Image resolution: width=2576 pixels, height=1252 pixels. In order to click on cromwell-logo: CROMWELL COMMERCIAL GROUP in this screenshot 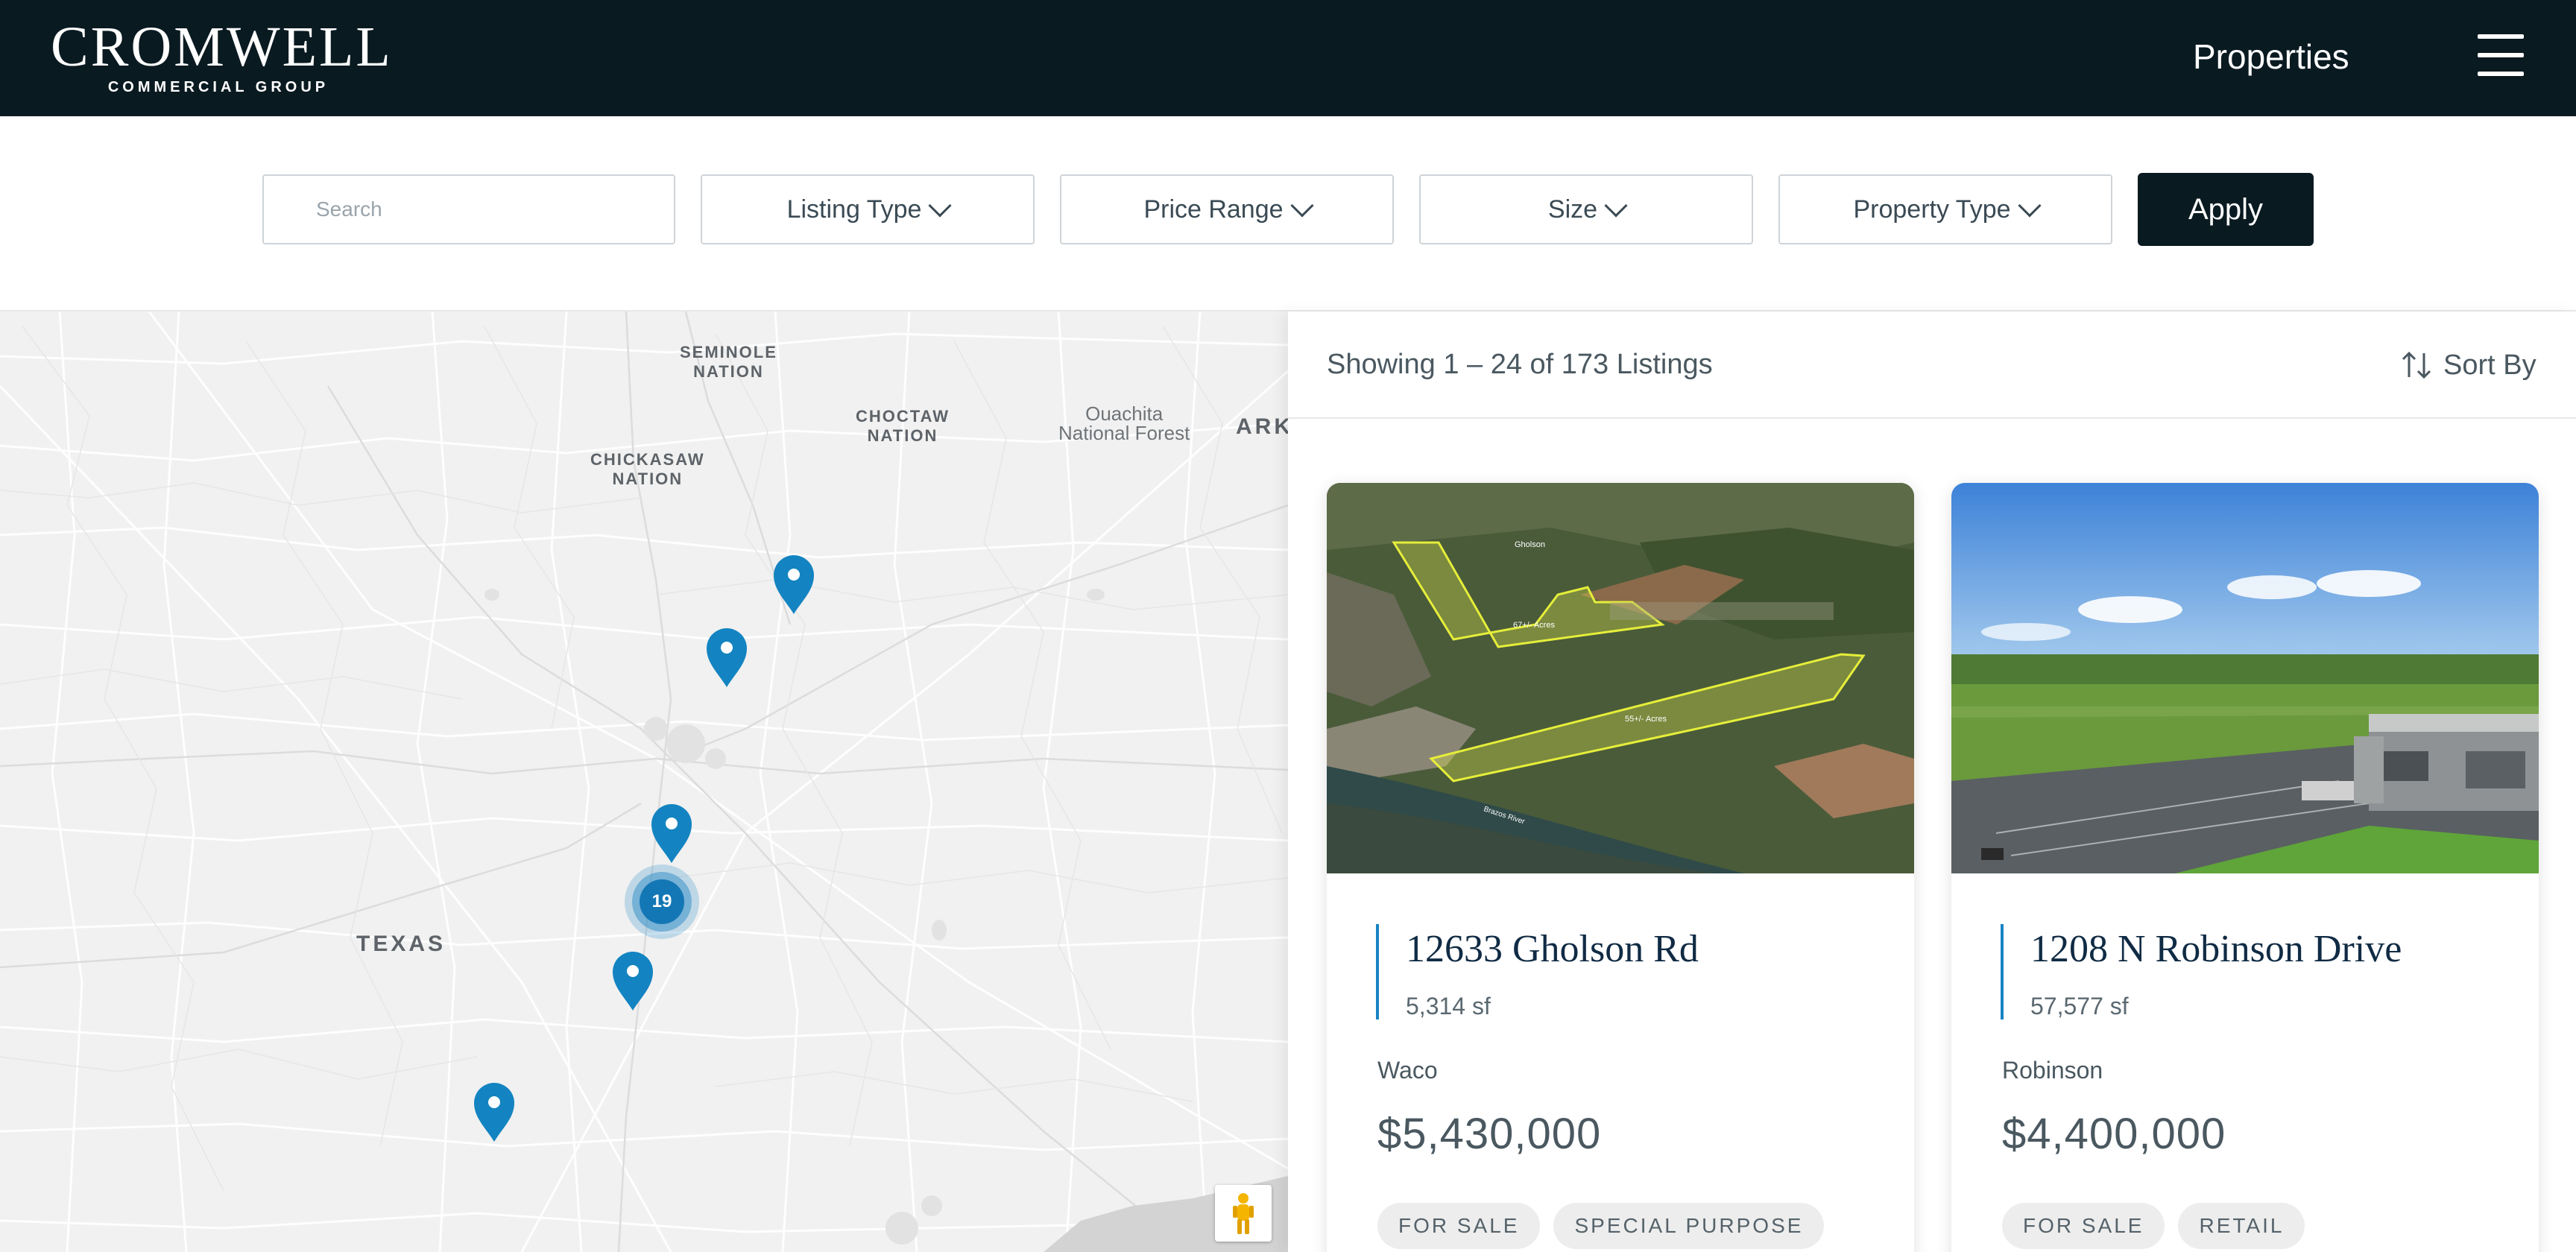, I will do `click(222, 58)`.